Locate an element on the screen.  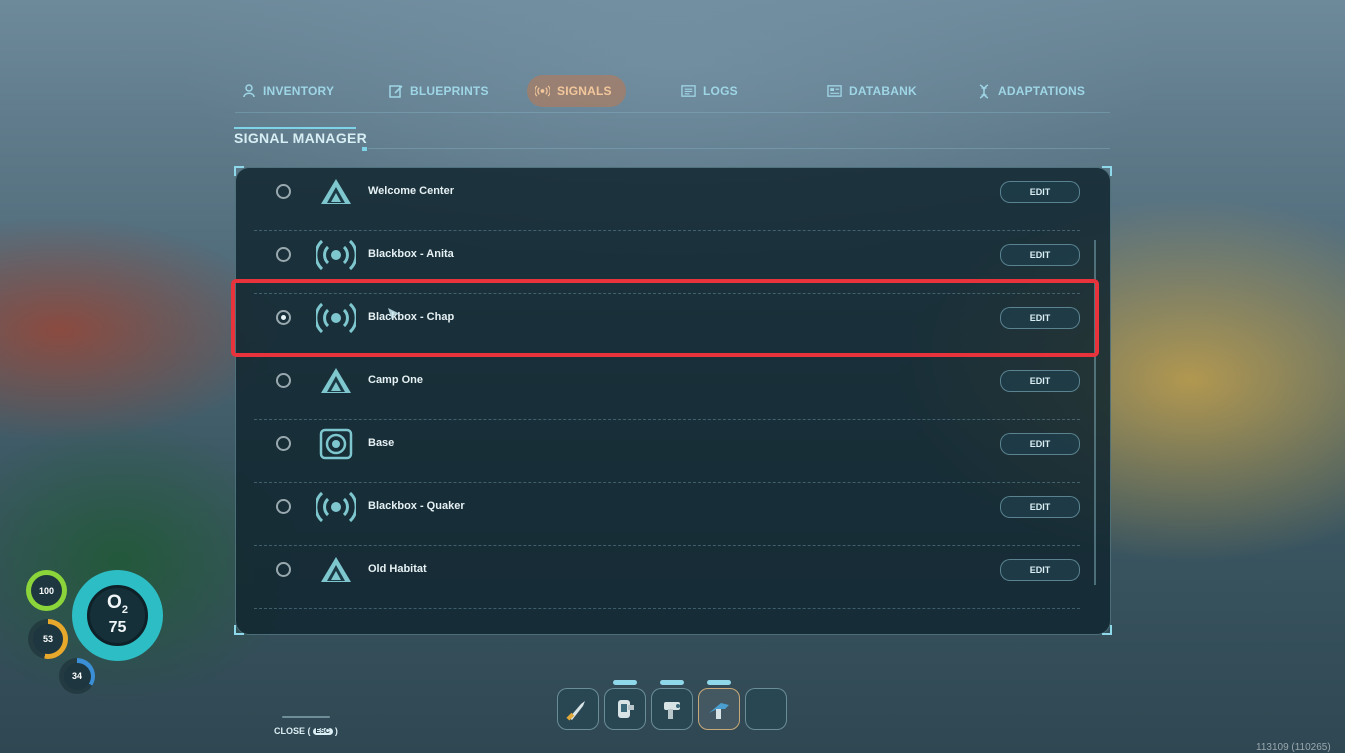
tab-label: ADAPTATIONS is located at coordinates (1042, 91).